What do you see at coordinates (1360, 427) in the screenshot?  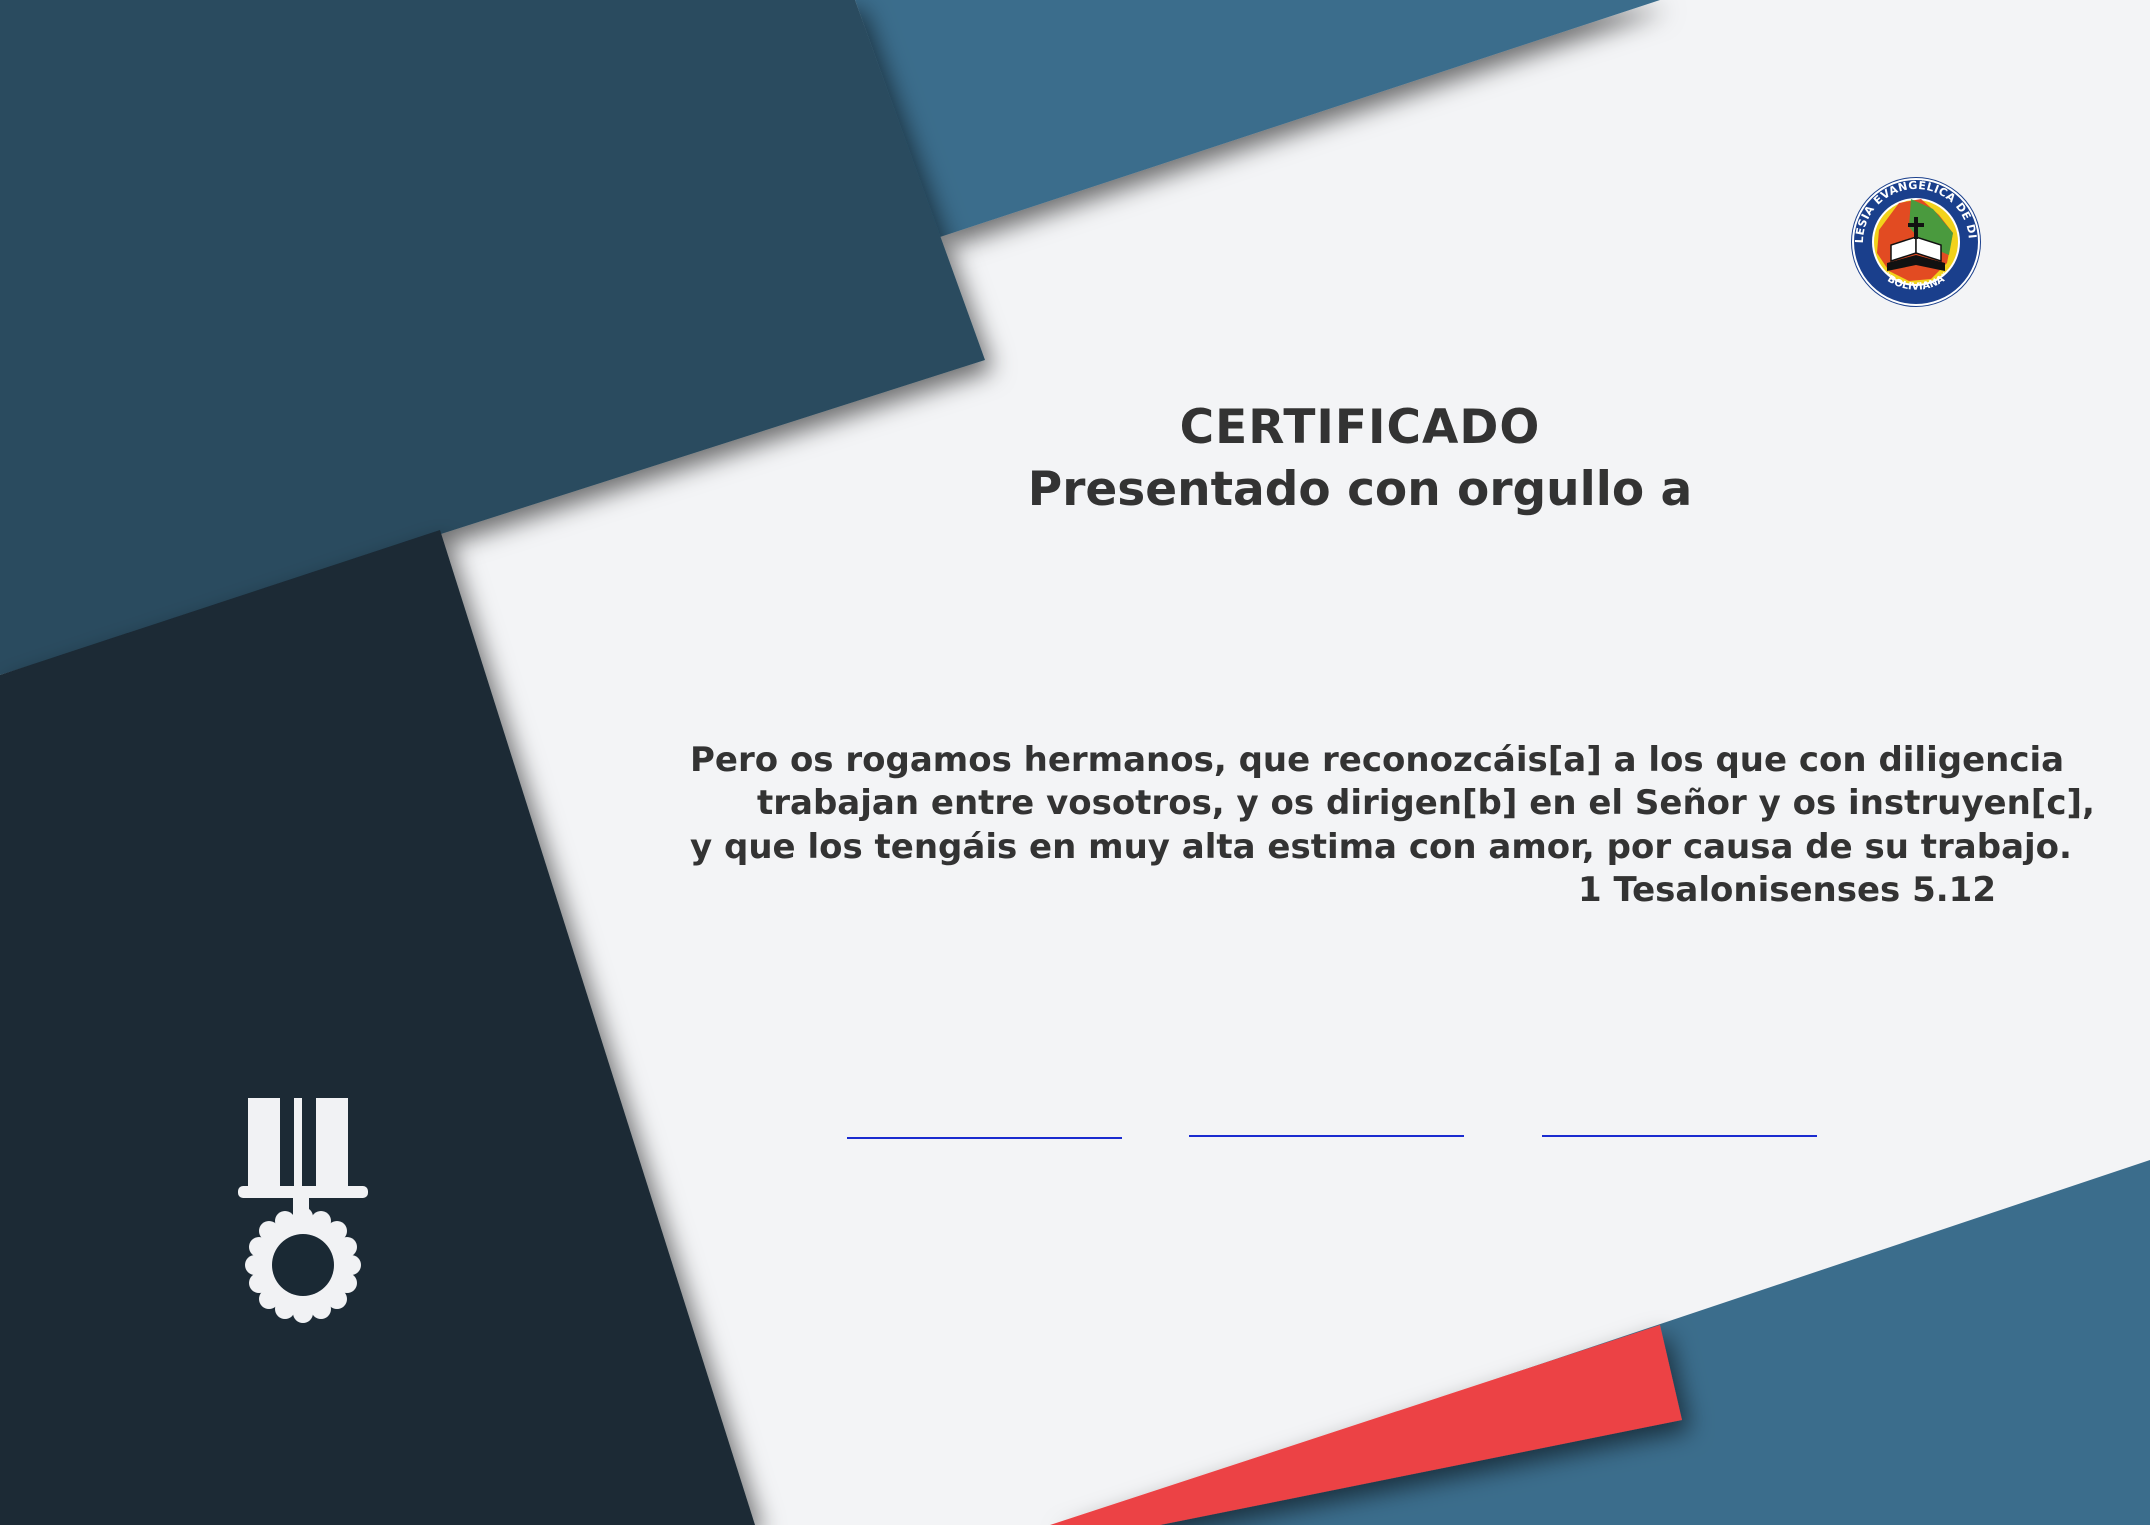 I see `certificate-title: CERTIFICADO` at bounding box center [1360, 427].